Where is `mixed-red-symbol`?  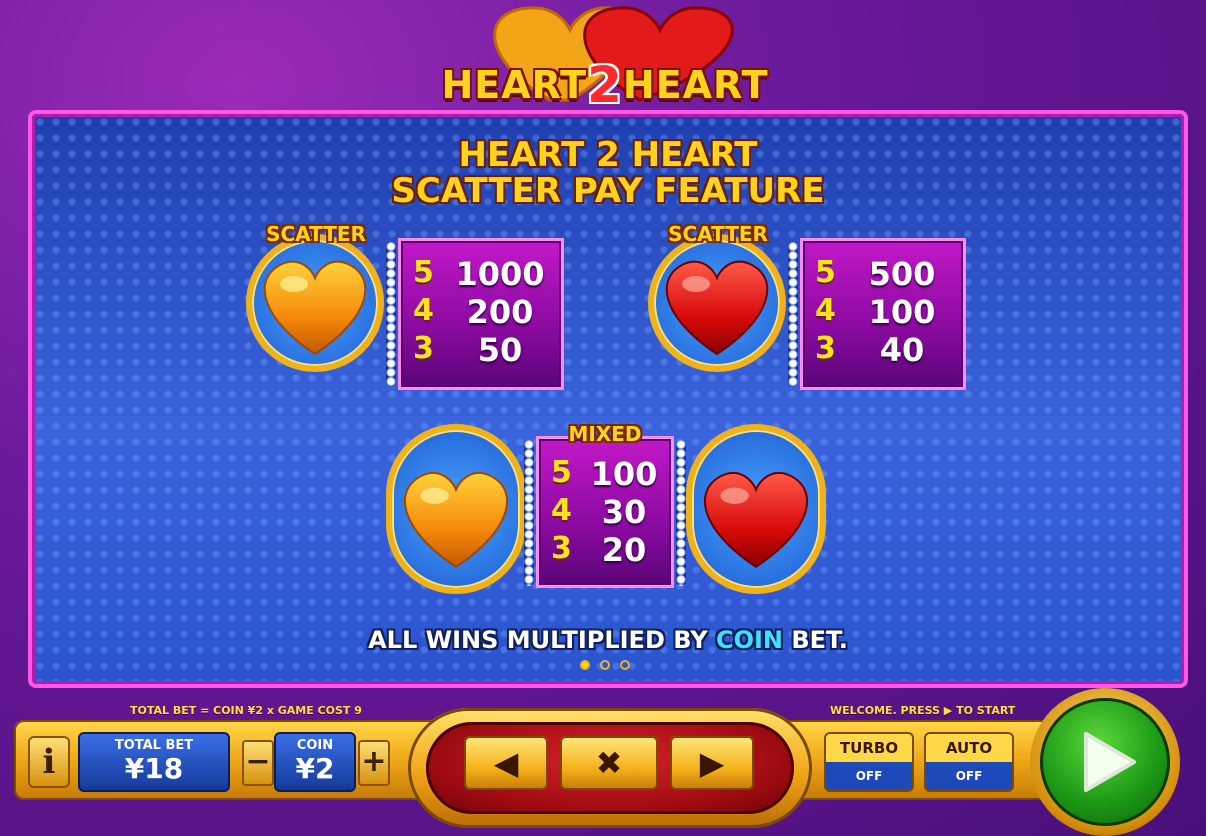
mixed-red-symbol is located at coordinates (756, 509).